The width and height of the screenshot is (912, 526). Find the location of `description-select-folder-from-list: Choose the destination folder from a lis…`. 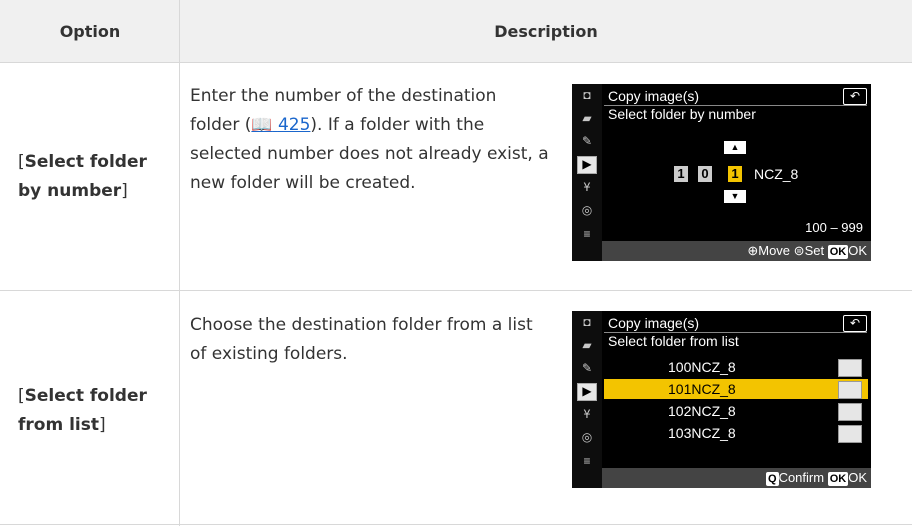

description-select-folder-from-list: Choose the destination folder from a lis… is located at coordinates (361, 339).